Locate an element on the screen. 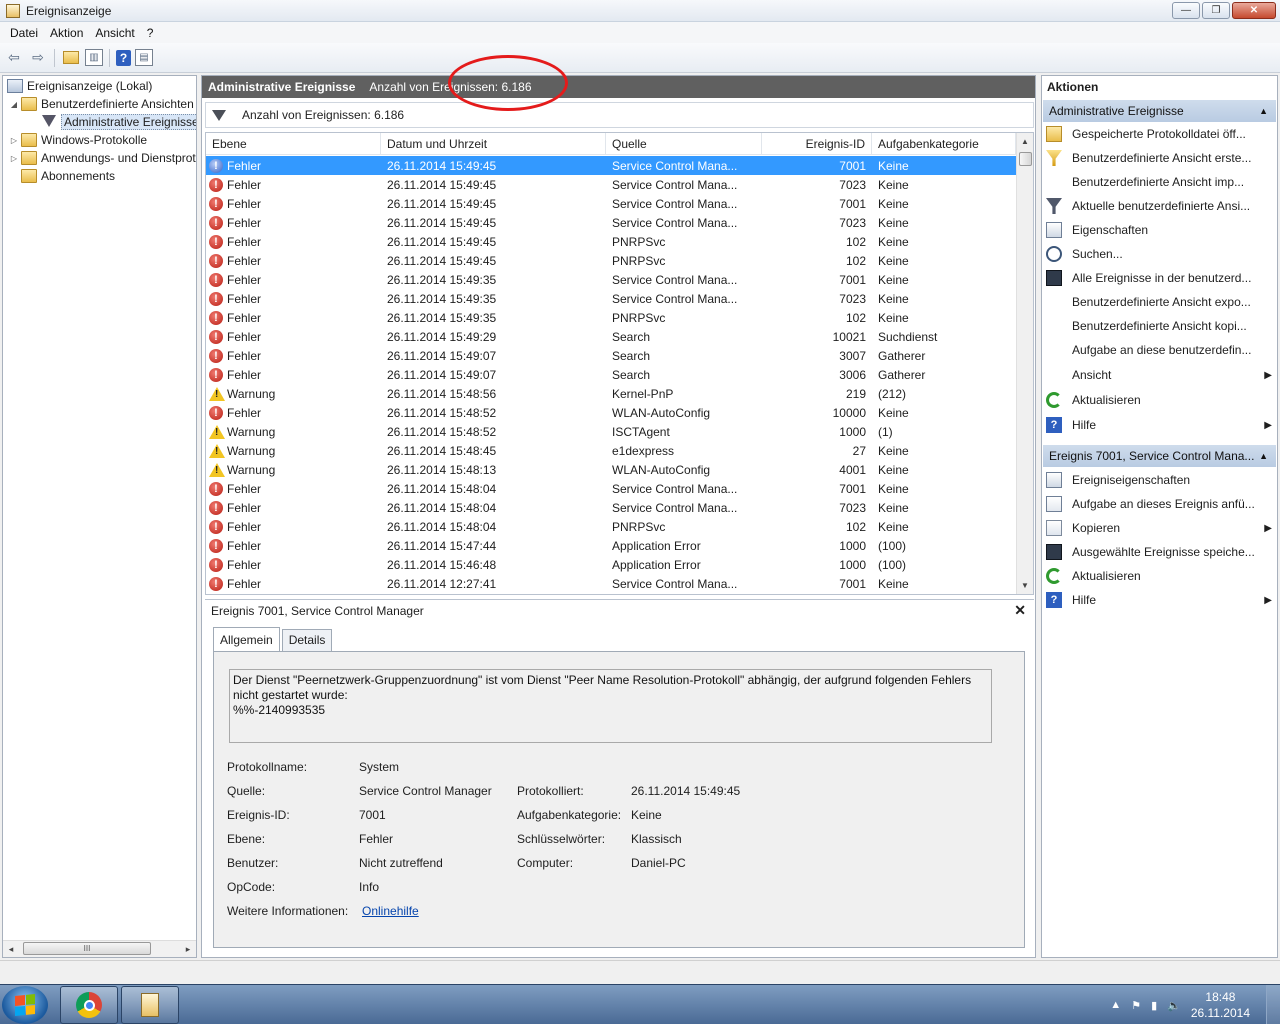 This screenshot has height=1024, width=1280. column-header-task-category: Aufgabenkategorie is located at coordinates (944, 144).